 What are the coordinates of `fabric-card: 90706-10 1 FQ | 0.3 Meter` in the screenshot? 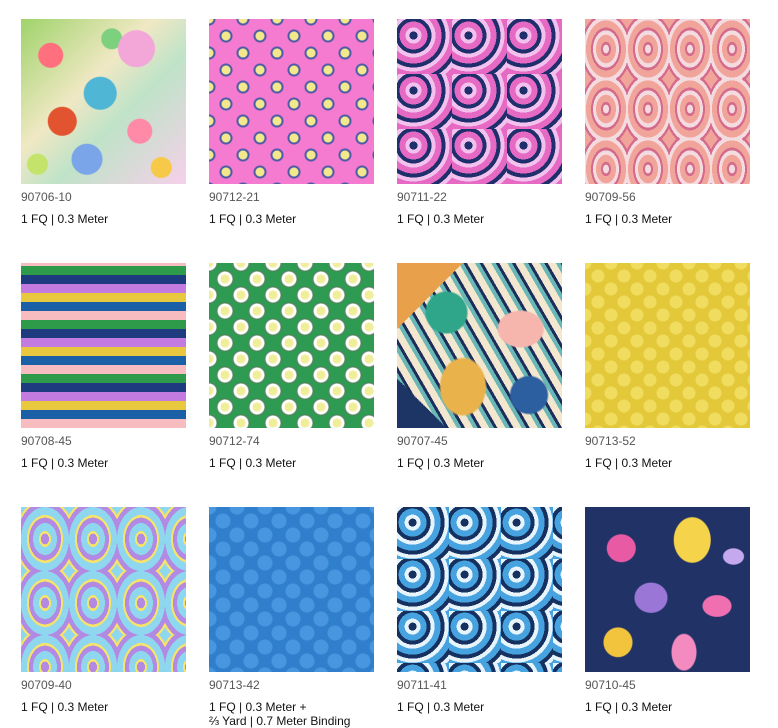 It's located at (103, 122).